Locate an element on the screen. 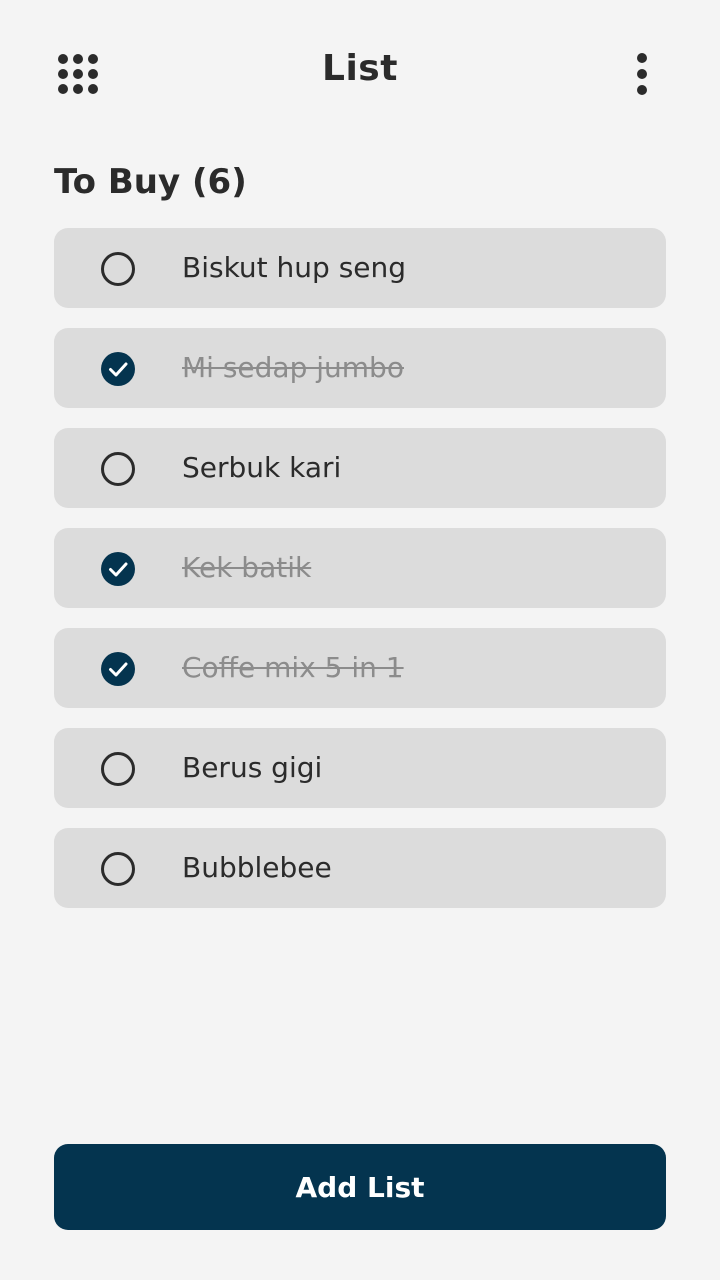  list-item: Kek batik is located at coordinates (360, 568).